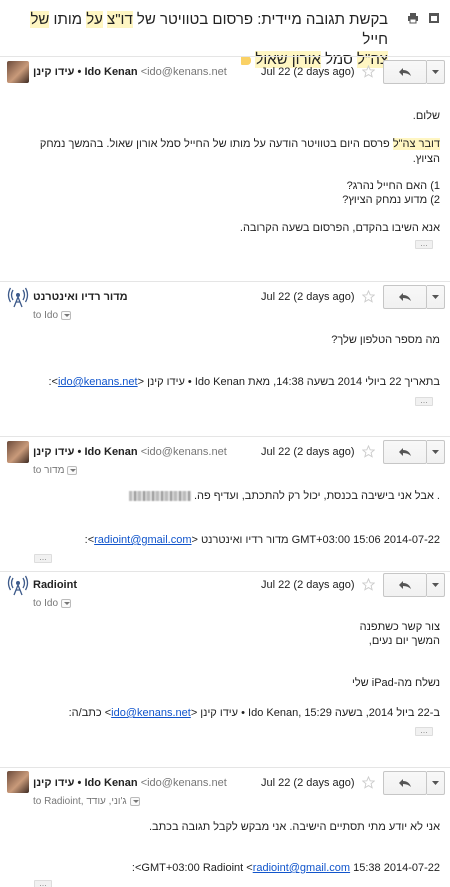 The image size is (450, 887). Describe the element at coordinates (434, 18) in the screenshot. I see `new-window-icon` at that location.